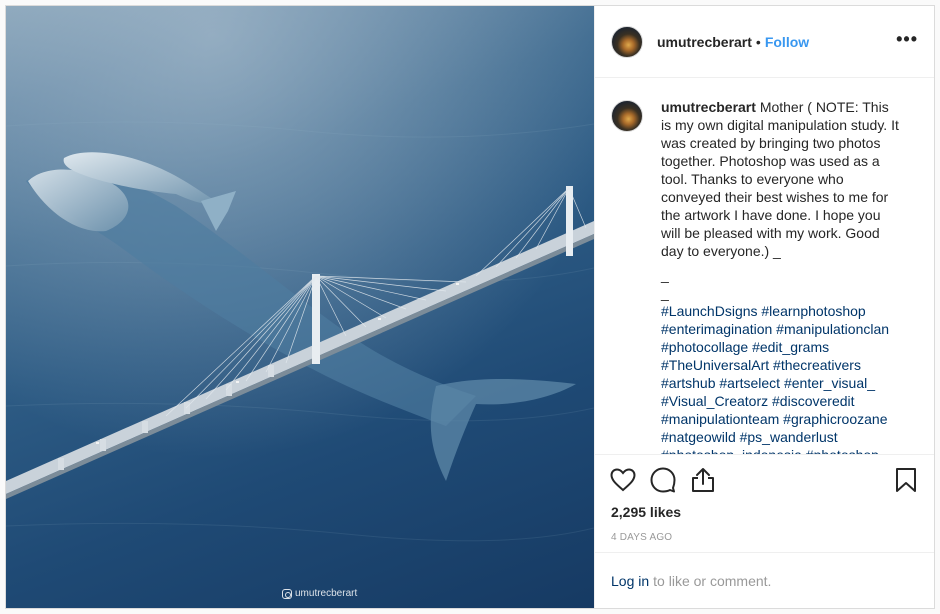 This screenshot has width=940, height=614. Describe the element at coordinates (780, 419) in the screenshot. I see `hashtag-line: #manipulationteam #graphicroozane` at that location.